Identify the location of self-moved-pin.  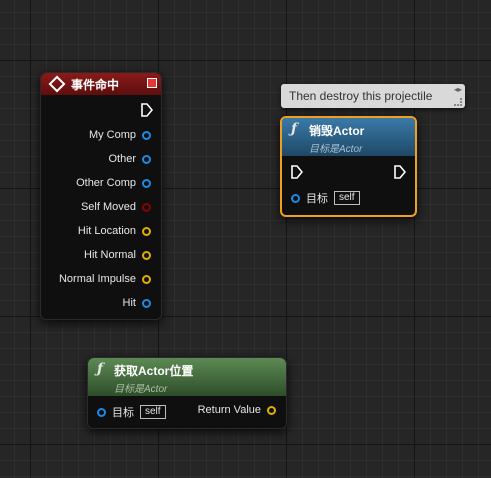
(146, 207).